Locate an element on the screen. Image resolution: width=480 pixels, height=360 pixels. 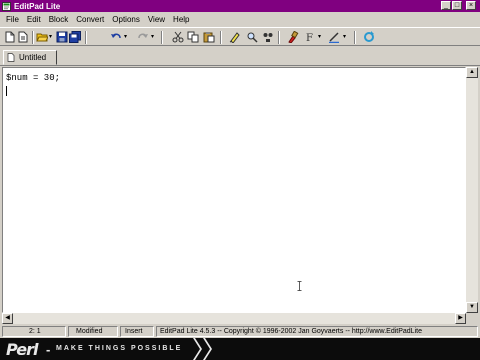
menu-edit: Edit is located at coordinates (34, 19).